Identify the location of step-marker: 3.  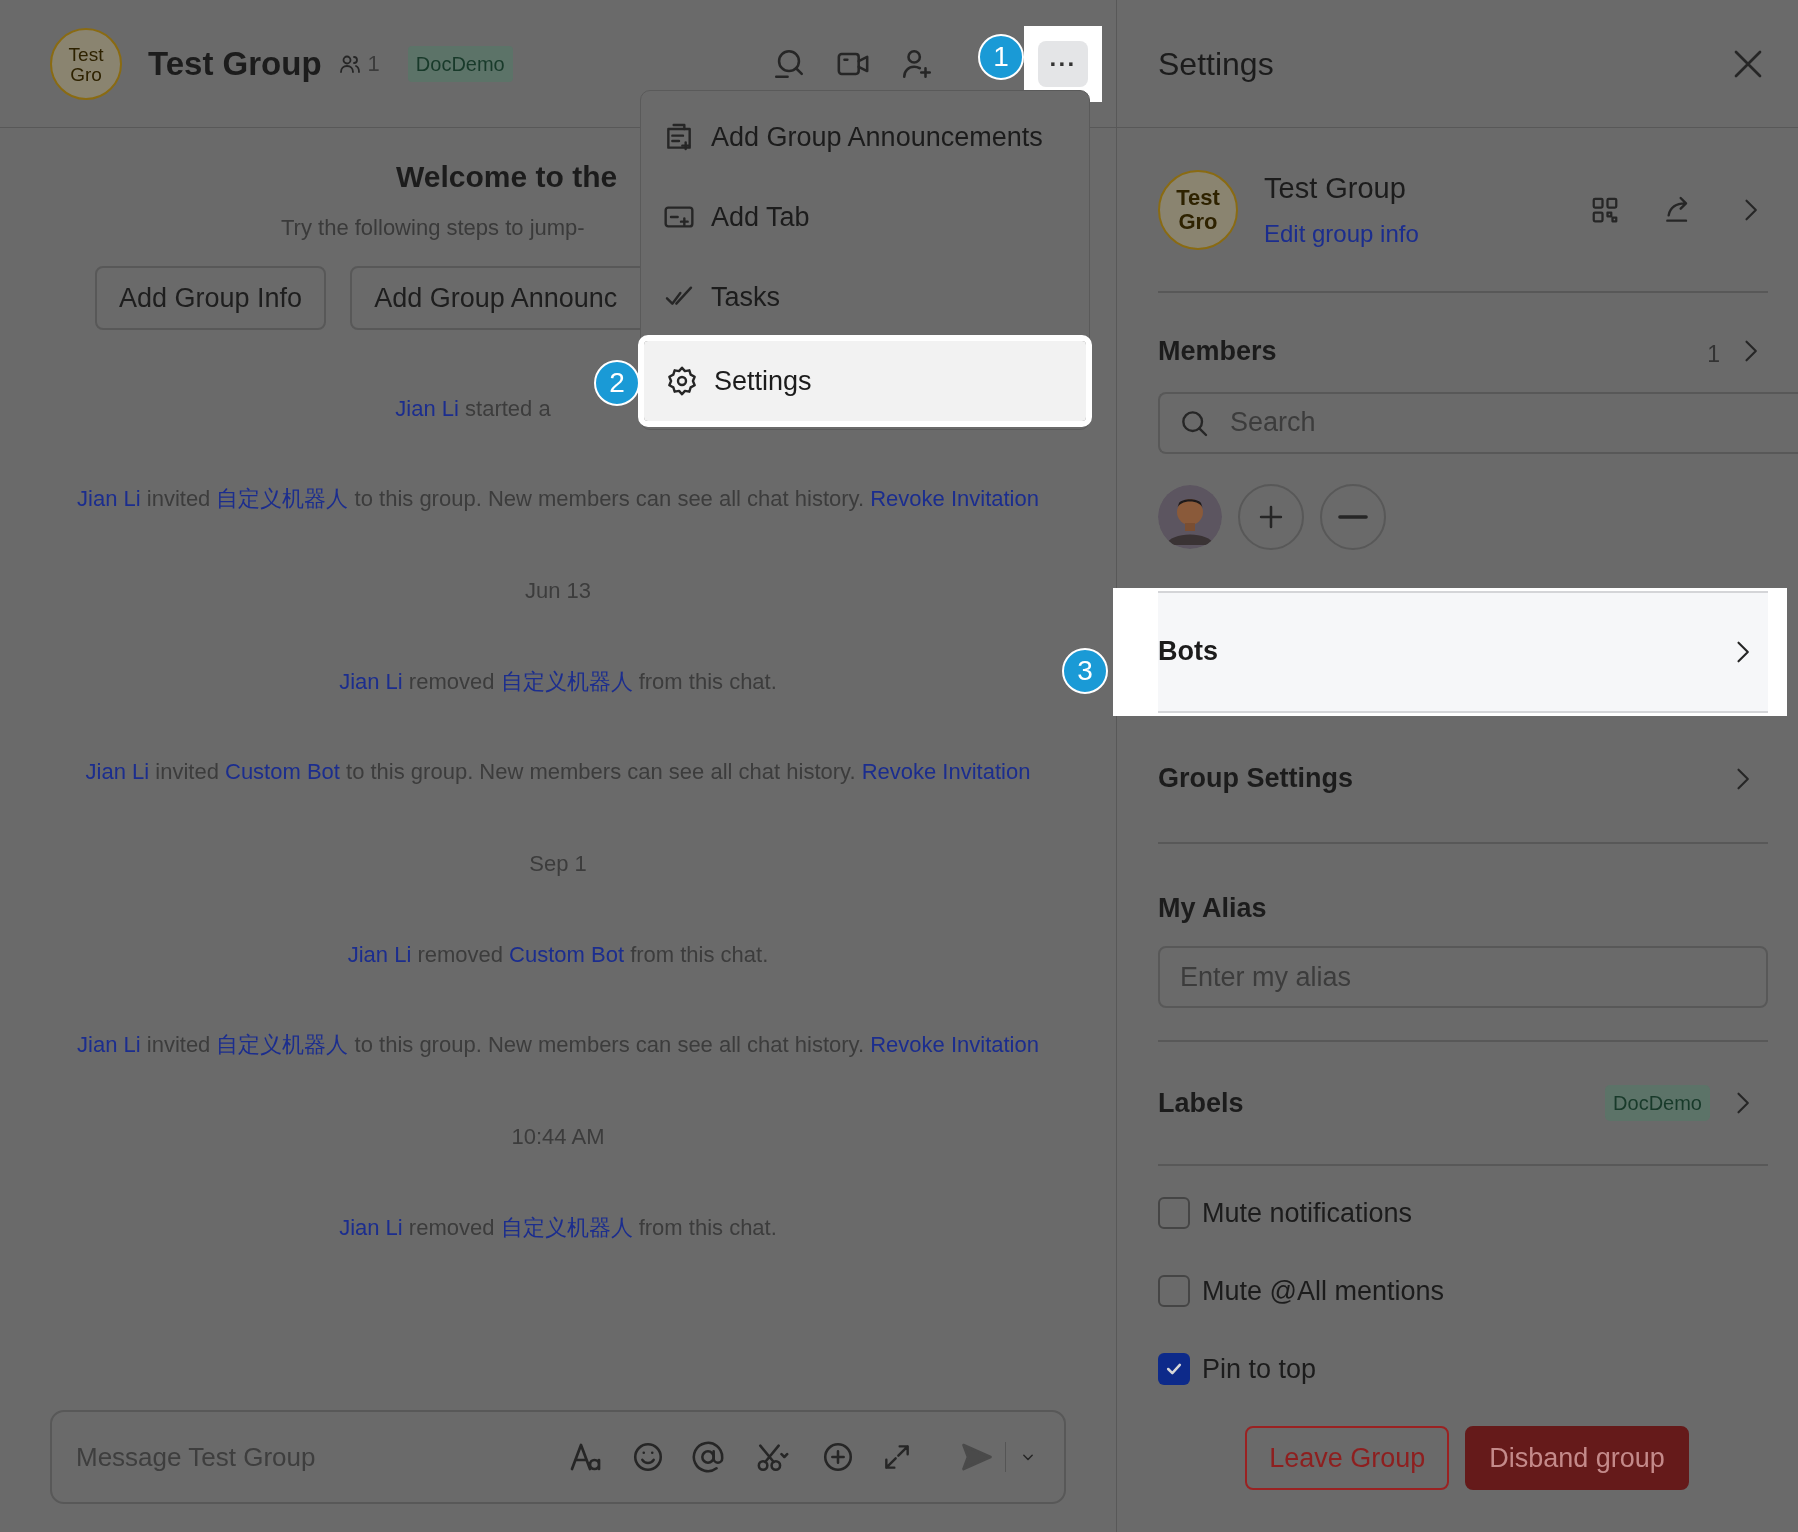
(1085, 671).